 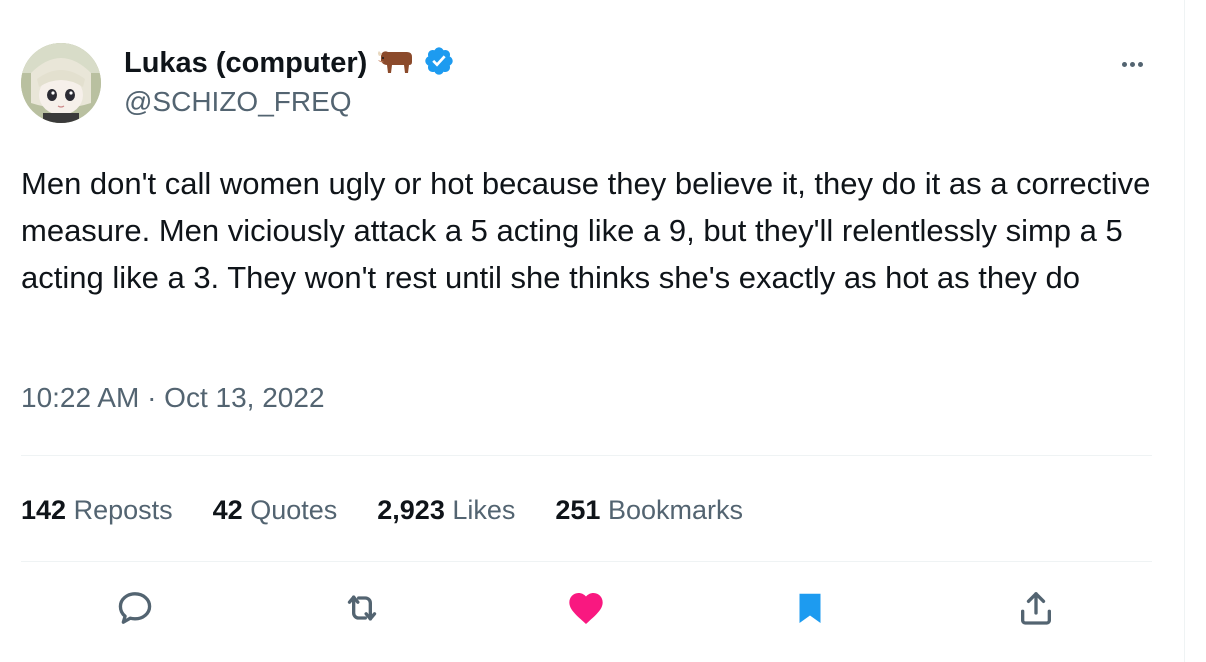 I want to click on reposts-label: Reposts, so click(x=123, y=509).